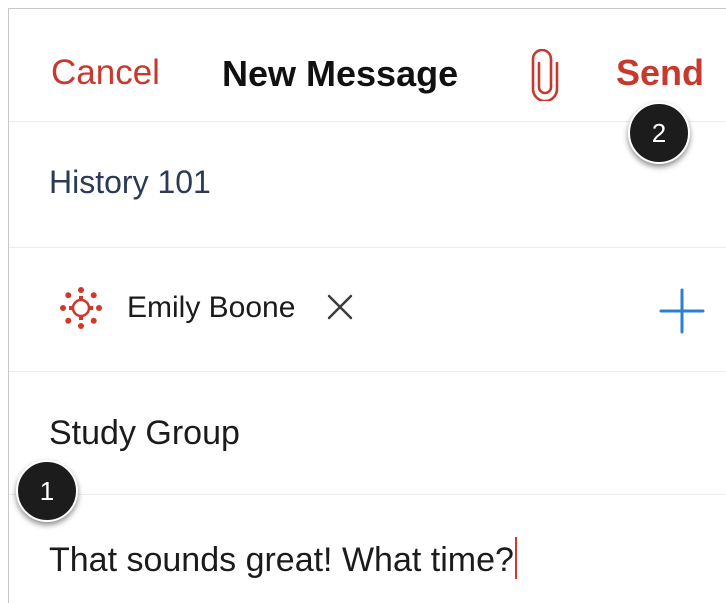 This screenshot has width=726, height=603. Describe the element at coordinates (367, 247) in the screenshot. I see `course-divider` at that location.